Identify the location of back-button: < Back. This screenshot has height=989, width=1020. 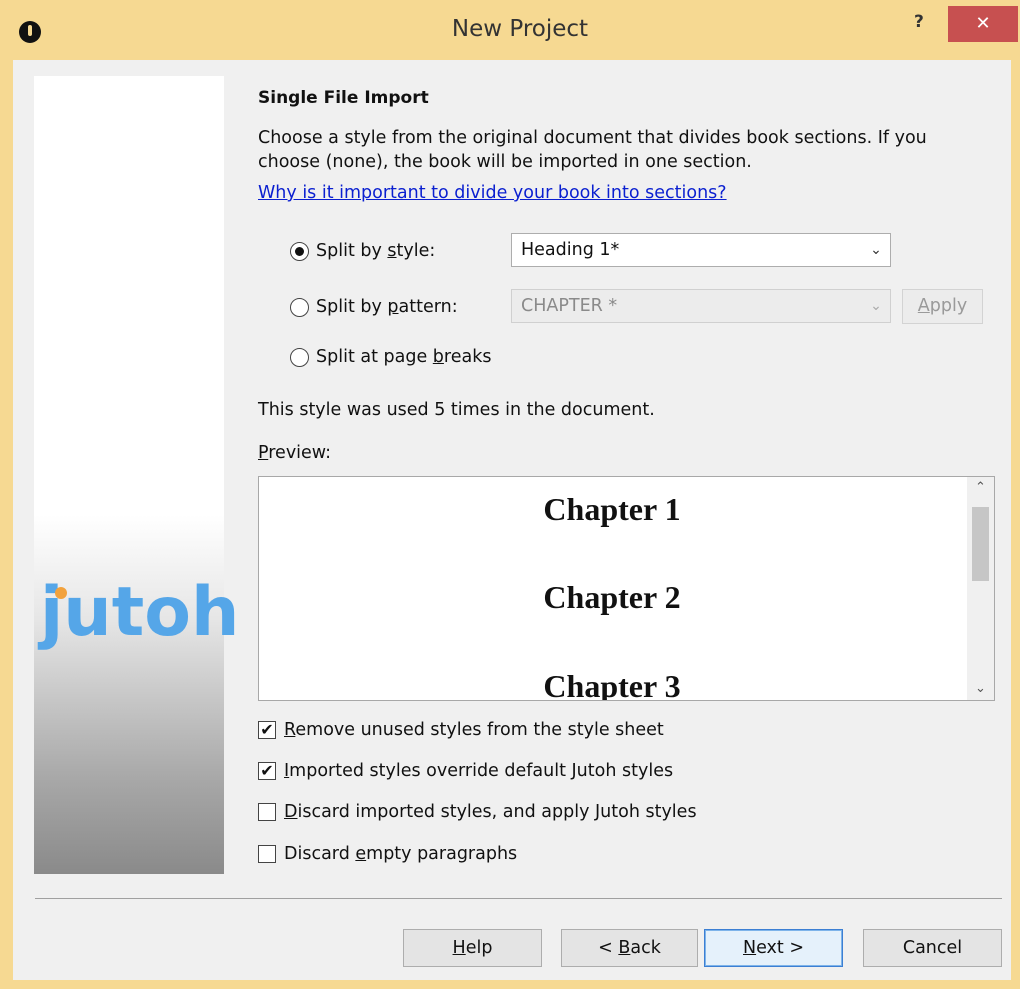
(629, 948).